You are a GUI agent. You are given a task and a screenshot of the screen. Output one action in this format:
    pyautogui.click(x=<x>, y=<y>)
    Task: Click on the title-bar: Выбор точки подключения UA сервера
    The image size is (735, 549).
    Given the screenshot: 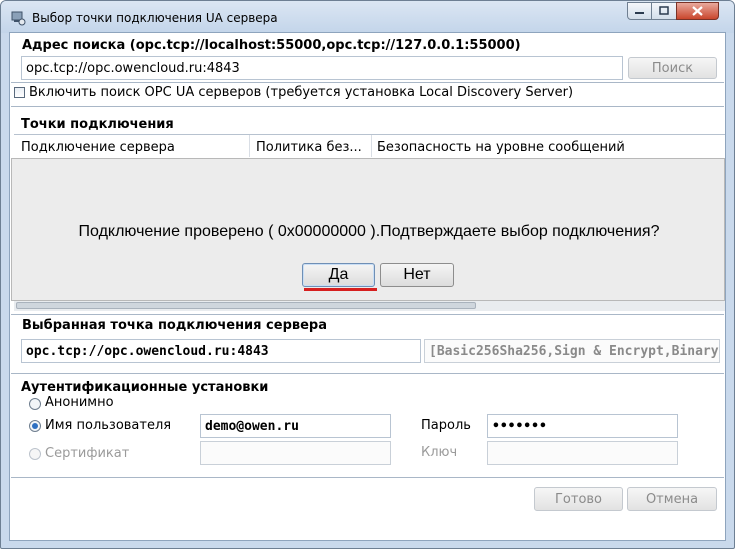 What is the action you would take?
    pyautogui.click(x=367, y=17)
    